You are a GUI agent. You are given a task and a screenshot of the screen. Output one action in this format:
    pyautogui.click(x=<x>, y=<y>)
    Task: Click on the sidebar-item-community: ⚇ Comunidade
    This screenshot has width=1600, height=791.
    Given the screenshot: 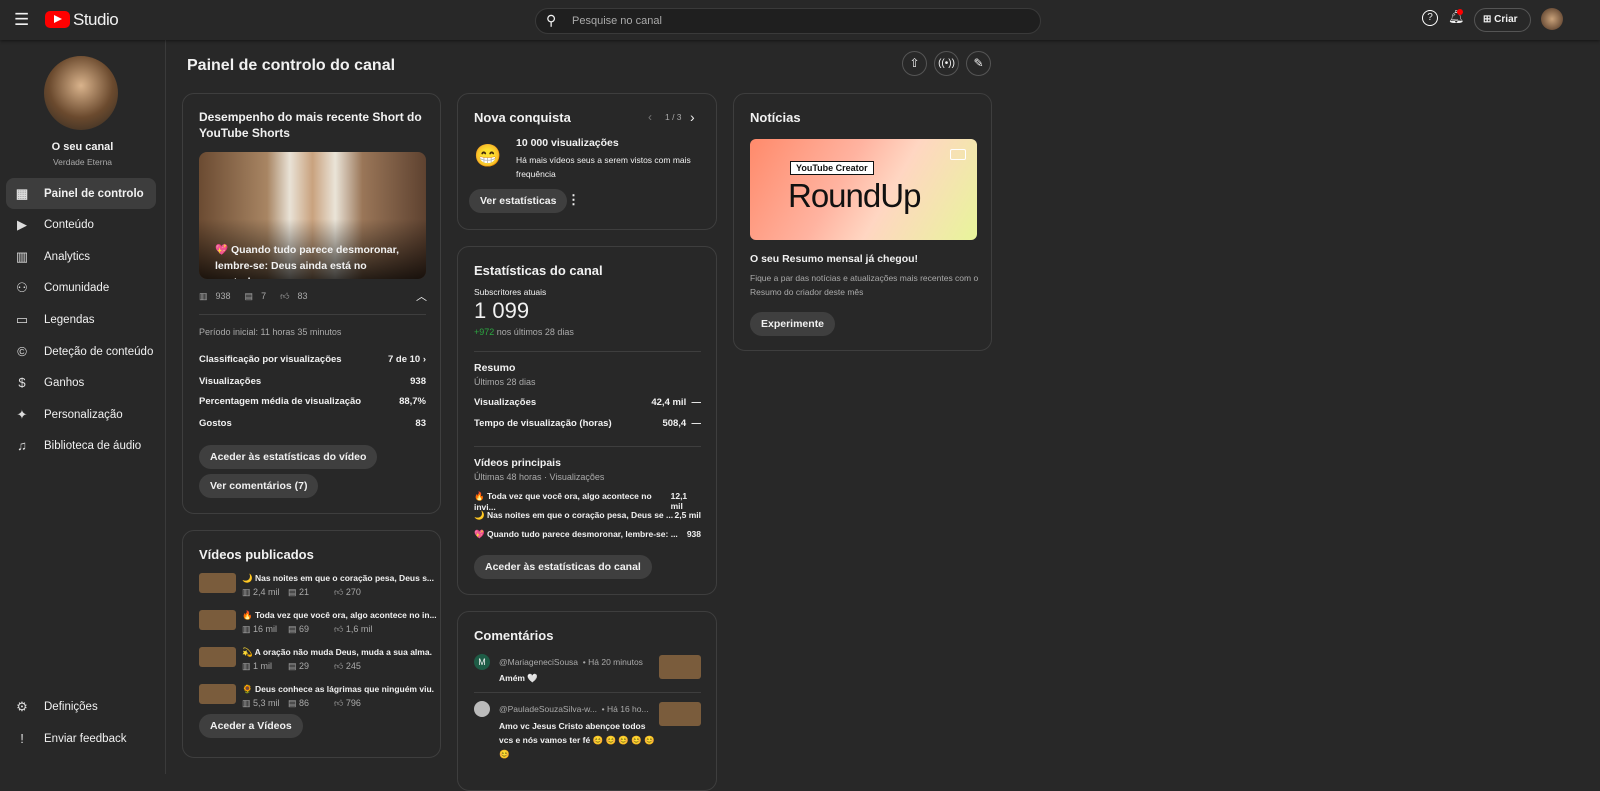 What is the action you would take?
    pyautogui.click(x=81, y=287)
    